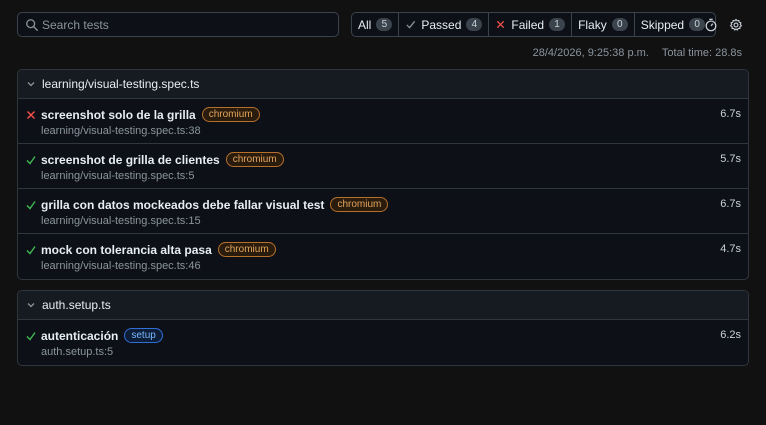 The image size is (766, 425). Describe the element at coordinates (121, 266) in the screenshot. I see `test-location: learning/visual-testing.spec.ts:46` at that location.